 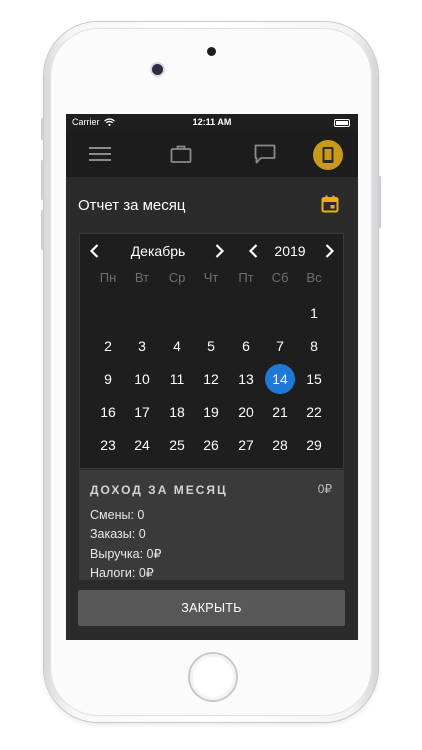 I want to click on weekday-label: Чт, so click(x=211, y=277).